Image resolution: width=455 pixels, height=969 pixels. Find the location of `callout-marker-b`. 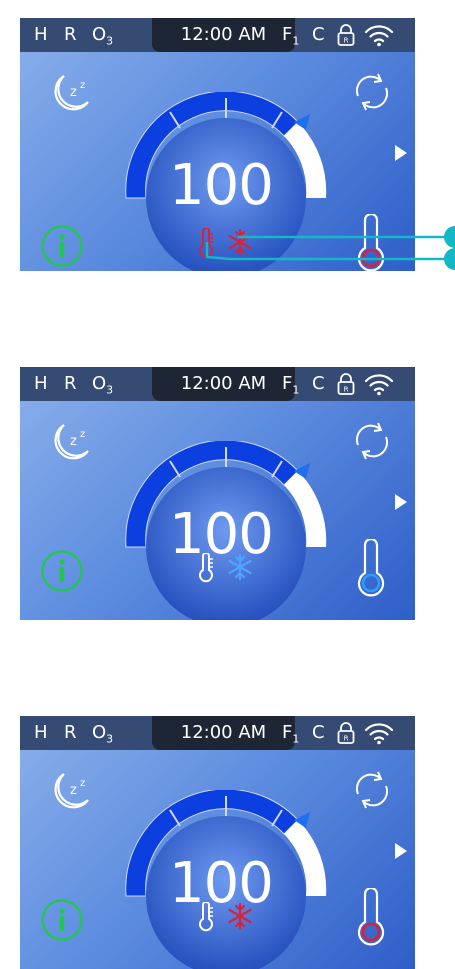

callout-marker-b is located at coordinates (449, 259).